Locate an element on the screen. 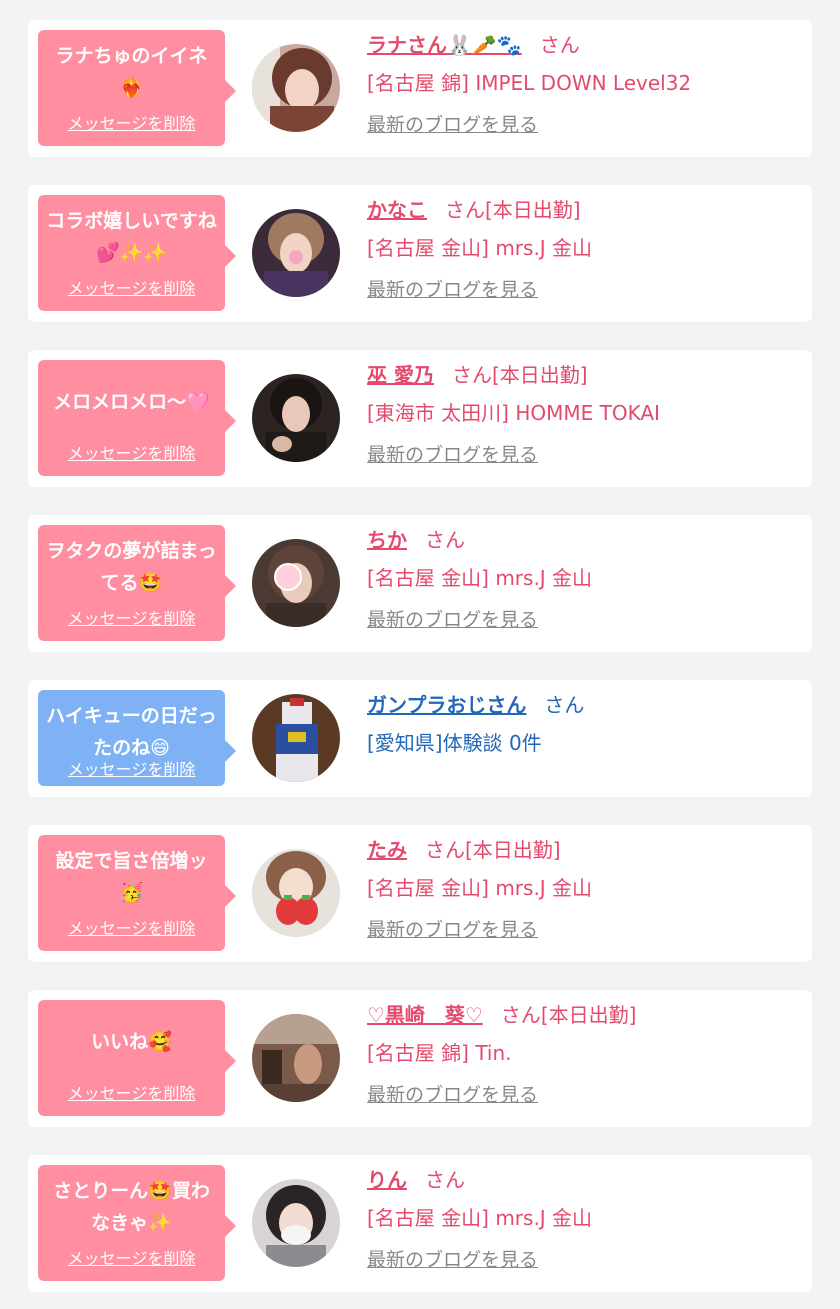 Image resolution: width=840 pixels, height=1309 pixels. girl-info: りん さん [名古屋 金山] mrs.J 金山 最新のブログを見る is located at coordinates (582, 1218).